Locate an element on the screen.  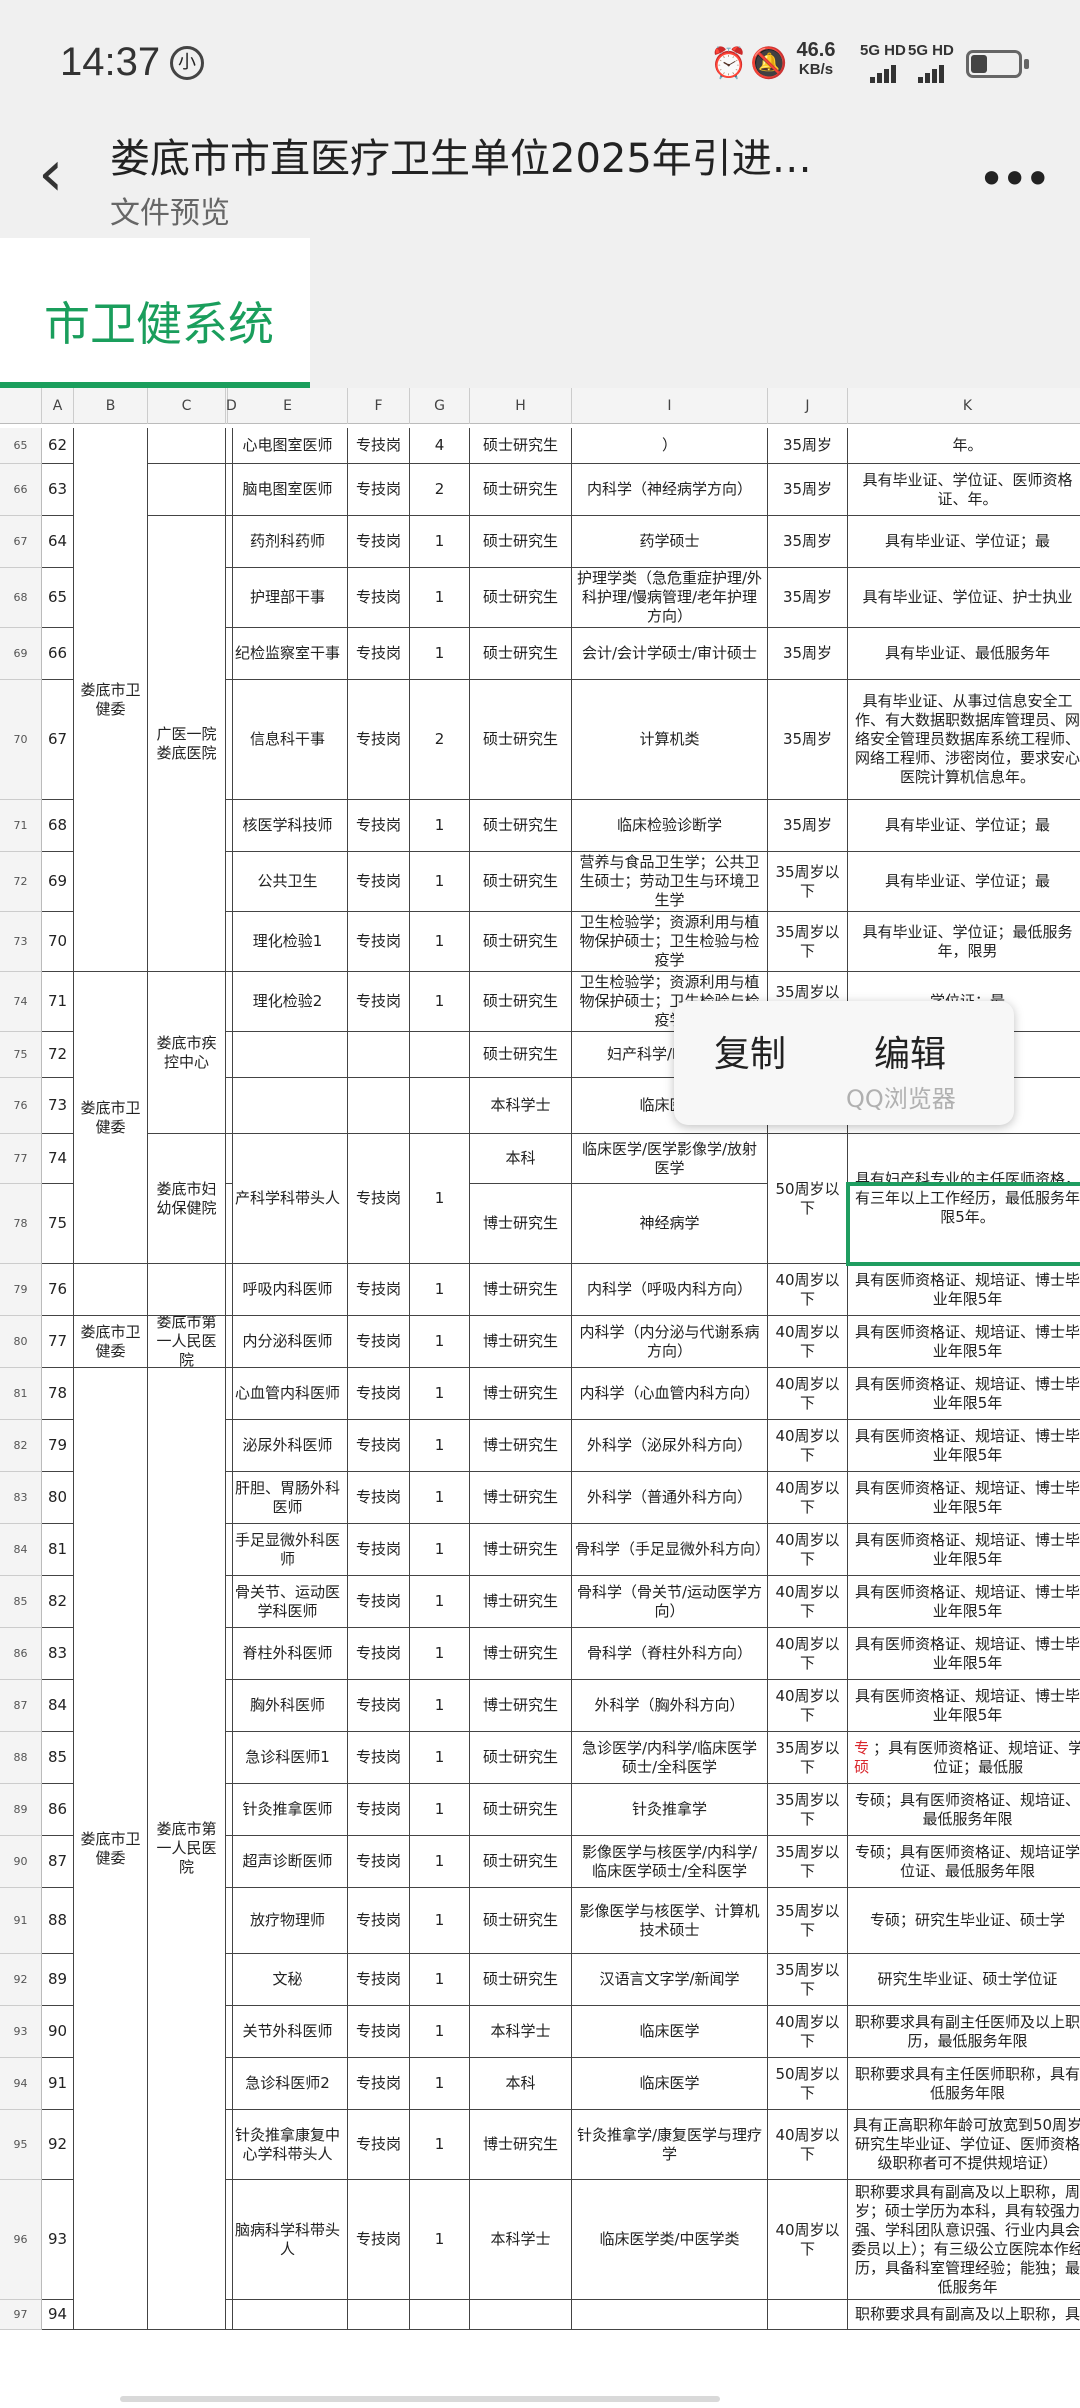
cell-e: 内分泌科医师 is located at coordinates (288, 1342).